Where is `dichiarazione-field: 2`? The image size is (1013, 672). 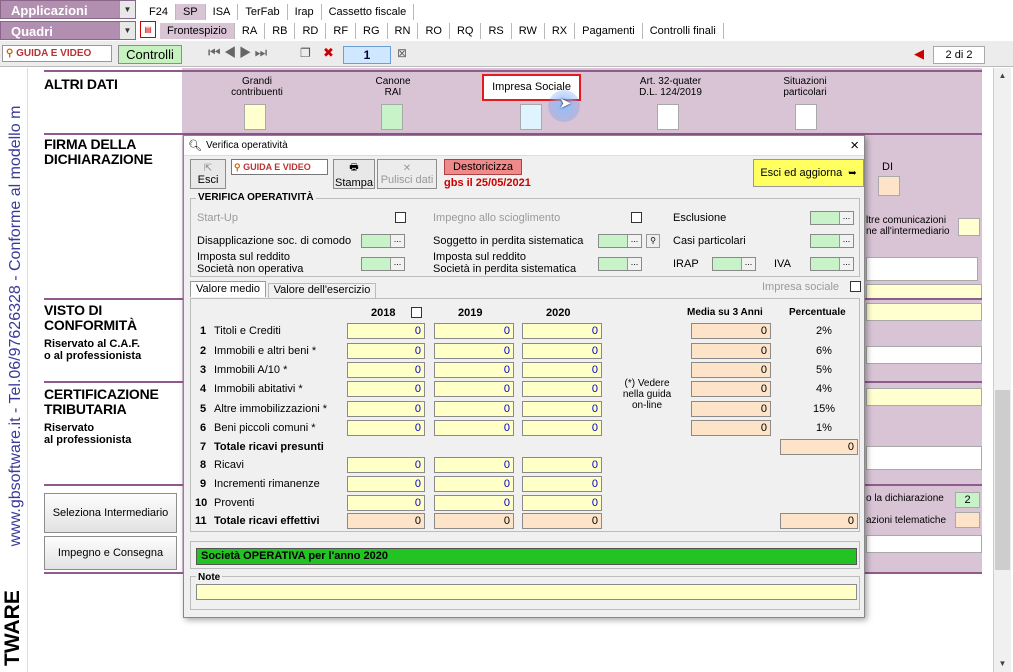
dichiarazione-field: 2 is located at coordinates (967, 500).